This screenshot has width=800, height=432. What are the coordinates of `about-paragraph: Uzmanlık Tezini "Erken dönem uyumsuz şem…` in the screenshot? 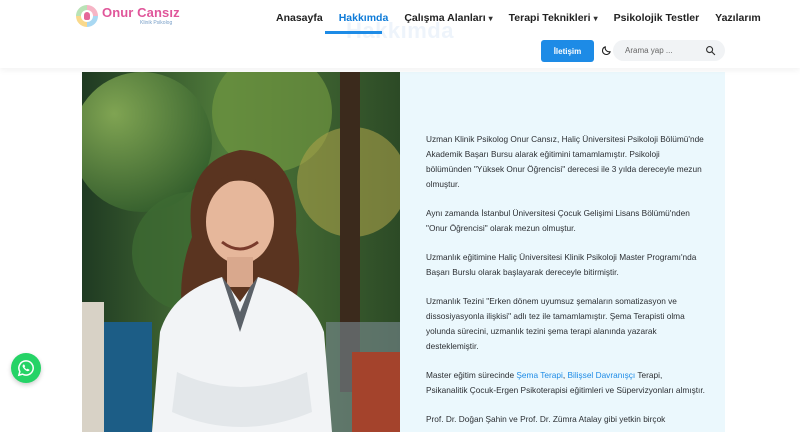 It's located at (555, 323).